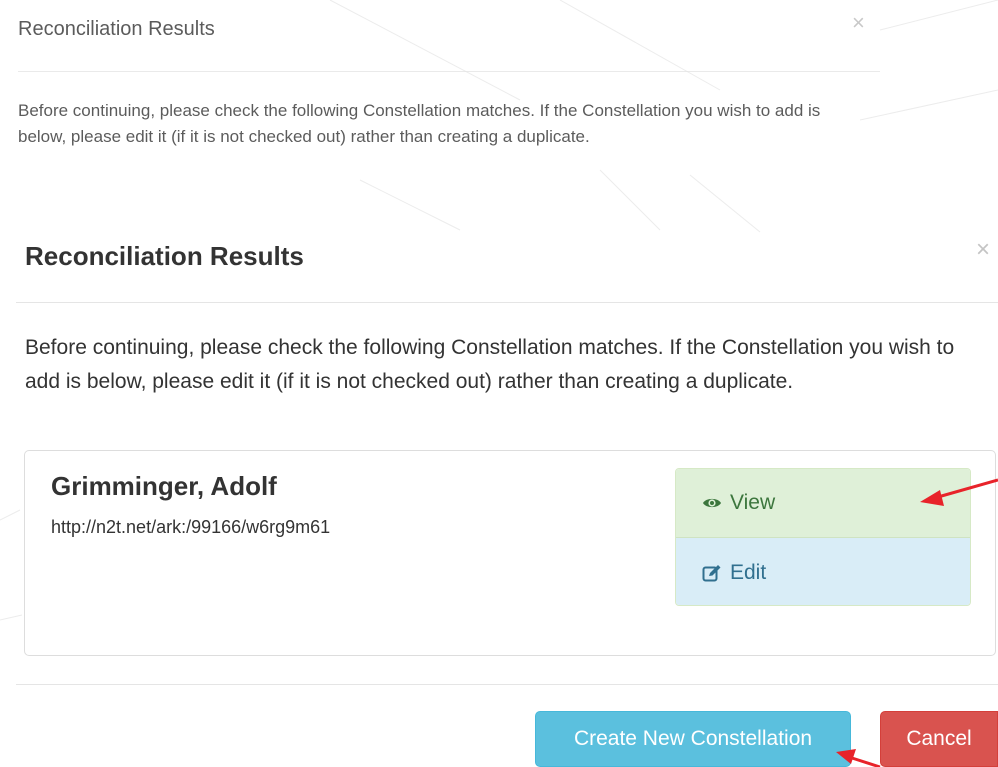 The image size is (998, 767). I want to click on cancel-button: Cancel, so click(939, 739).